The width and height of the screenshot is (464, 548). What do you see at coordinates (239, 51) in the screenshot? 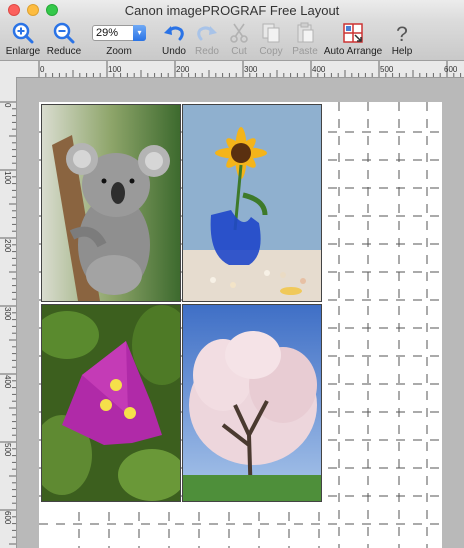
I see `cut-label: Cut` at bounding box center [239, 51].